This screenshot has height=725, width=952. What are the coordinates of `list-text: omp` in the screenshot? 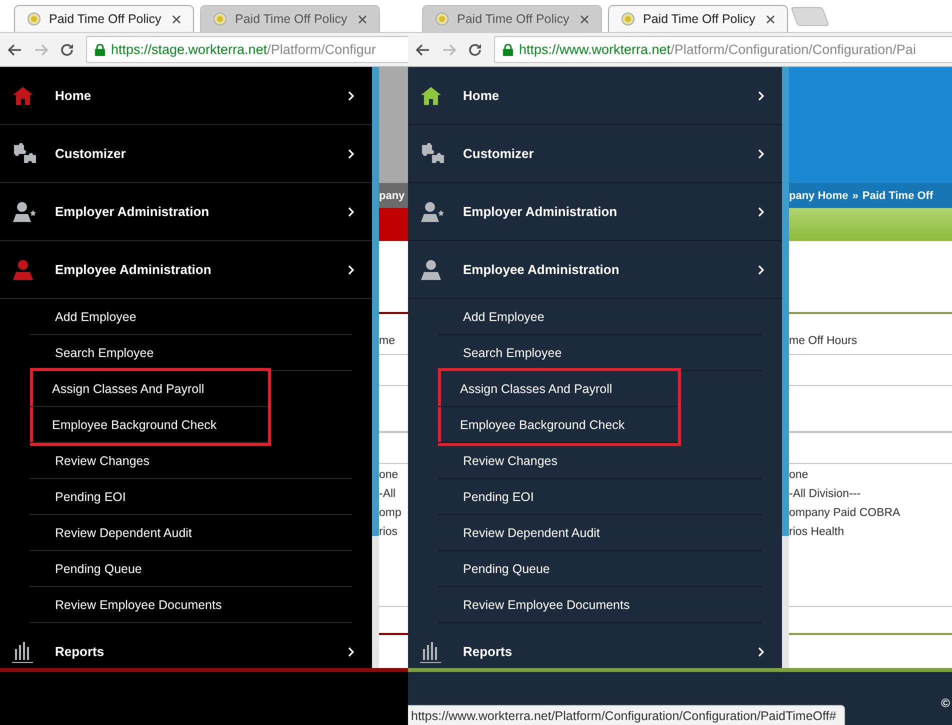 It's located at (390, 513).